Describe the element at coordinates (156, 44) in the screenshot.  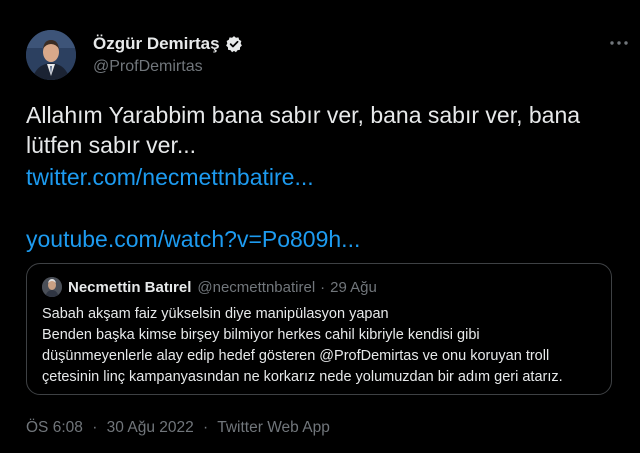
I see `author-name: Özgür Demirtaş` at that location.